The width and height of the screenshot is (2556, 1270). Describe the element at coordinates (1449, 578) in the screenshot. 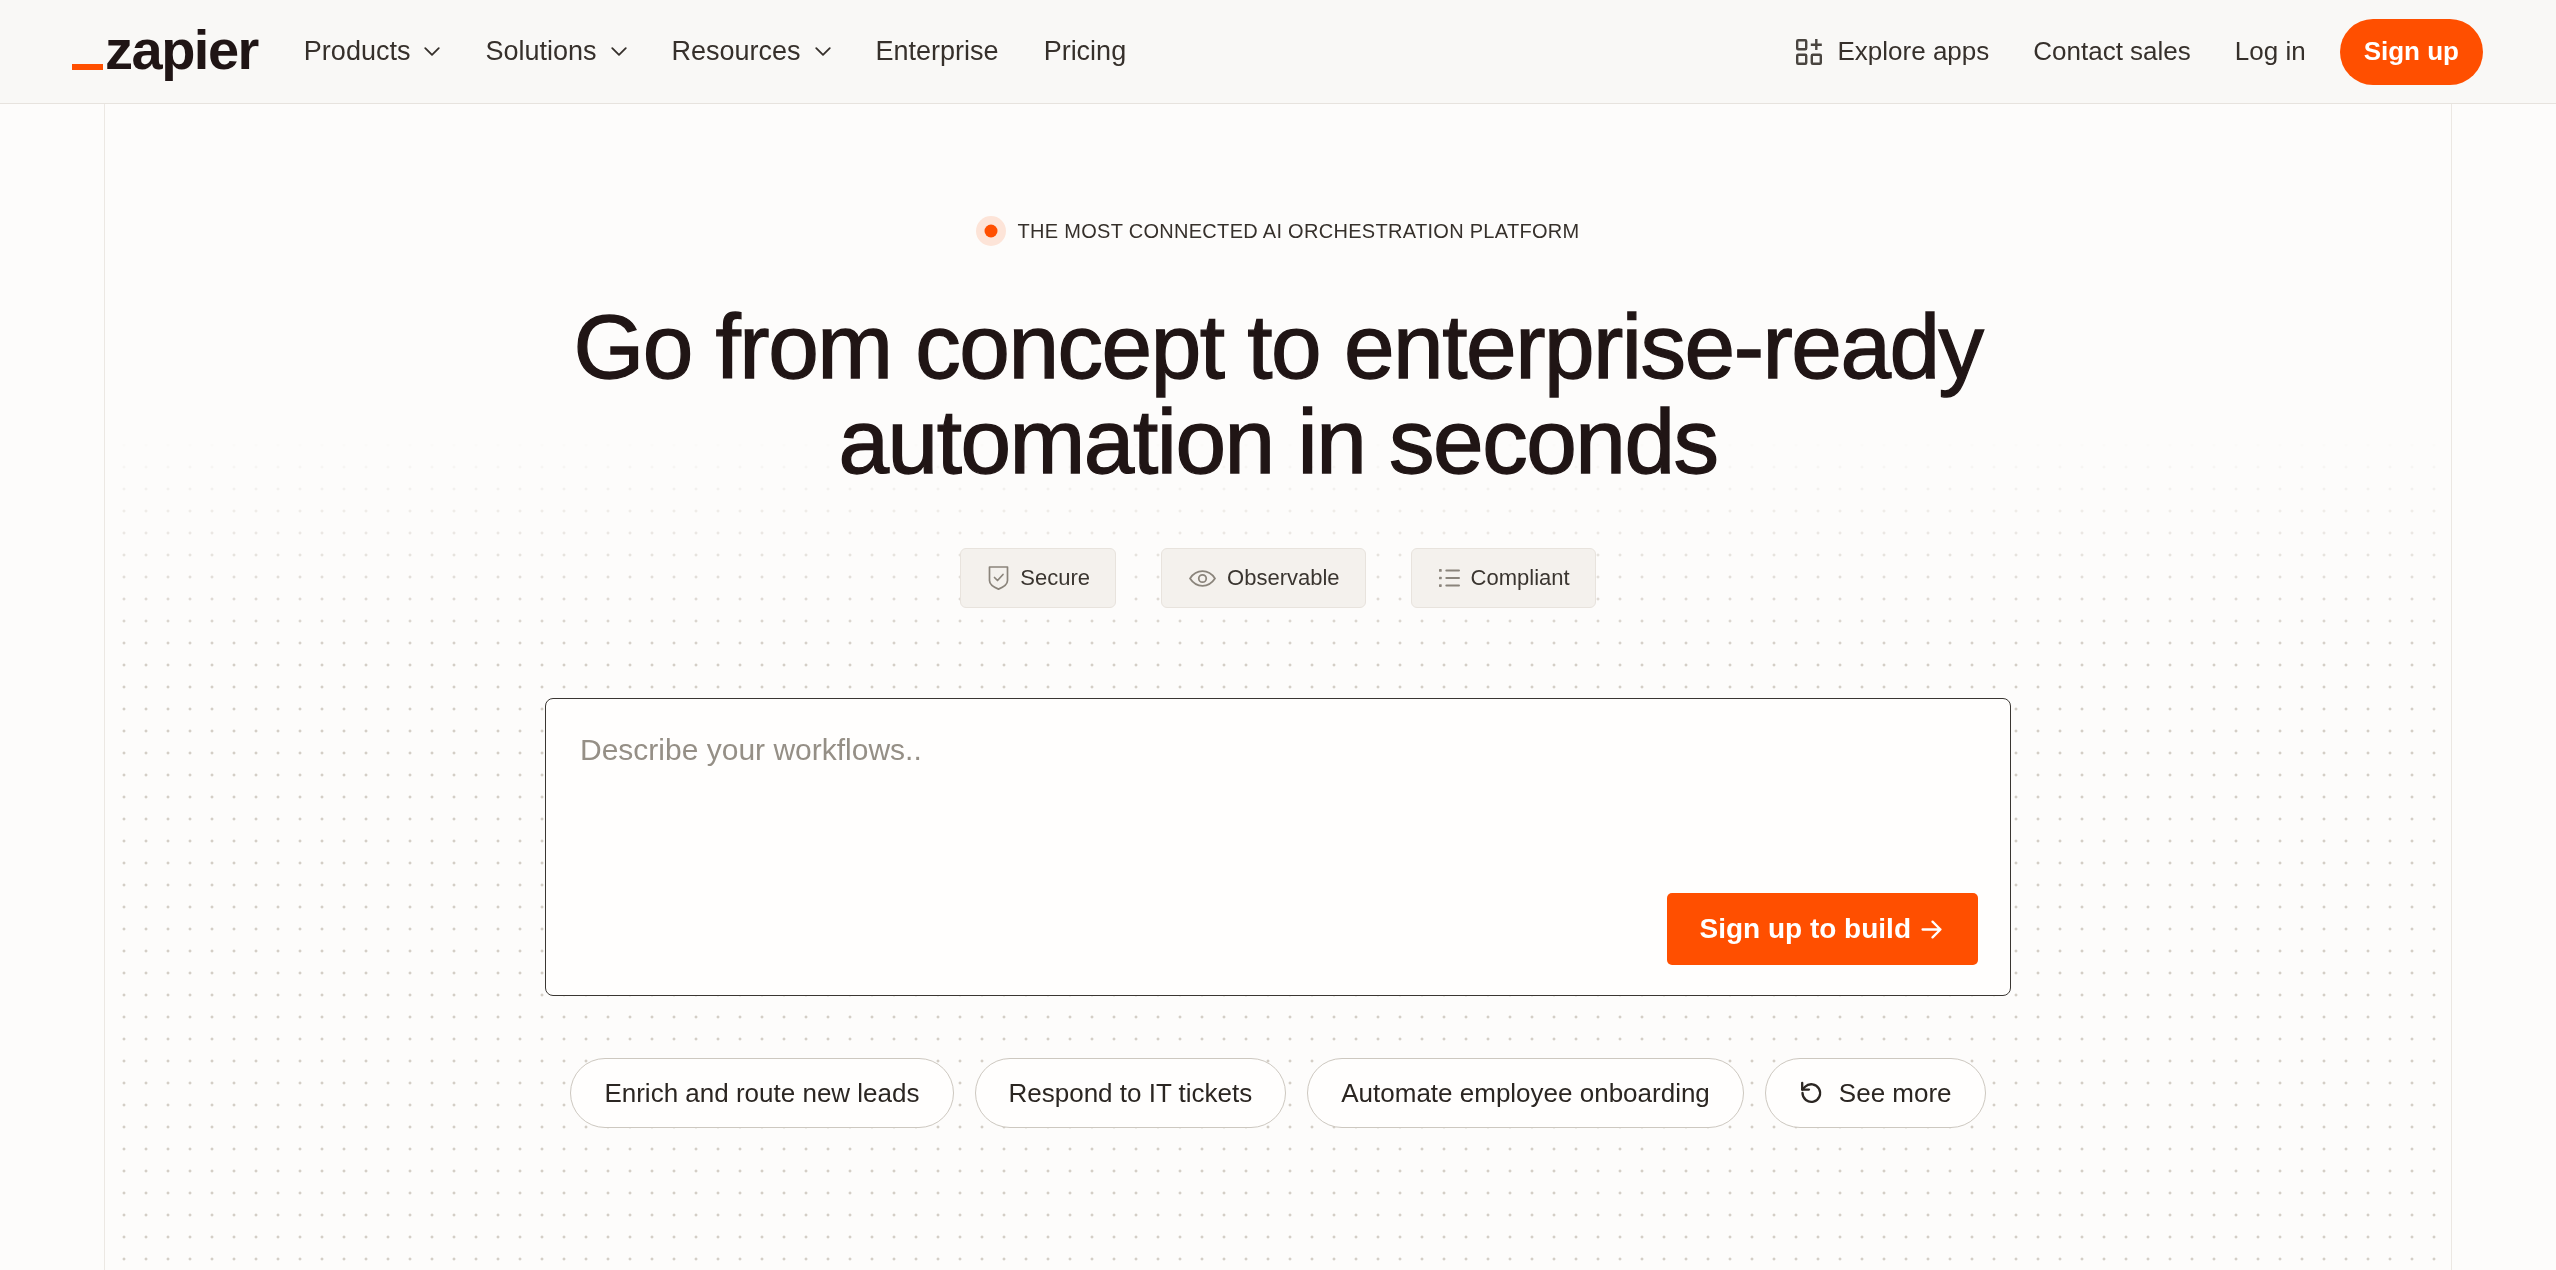

I see `list-icon` at that location.